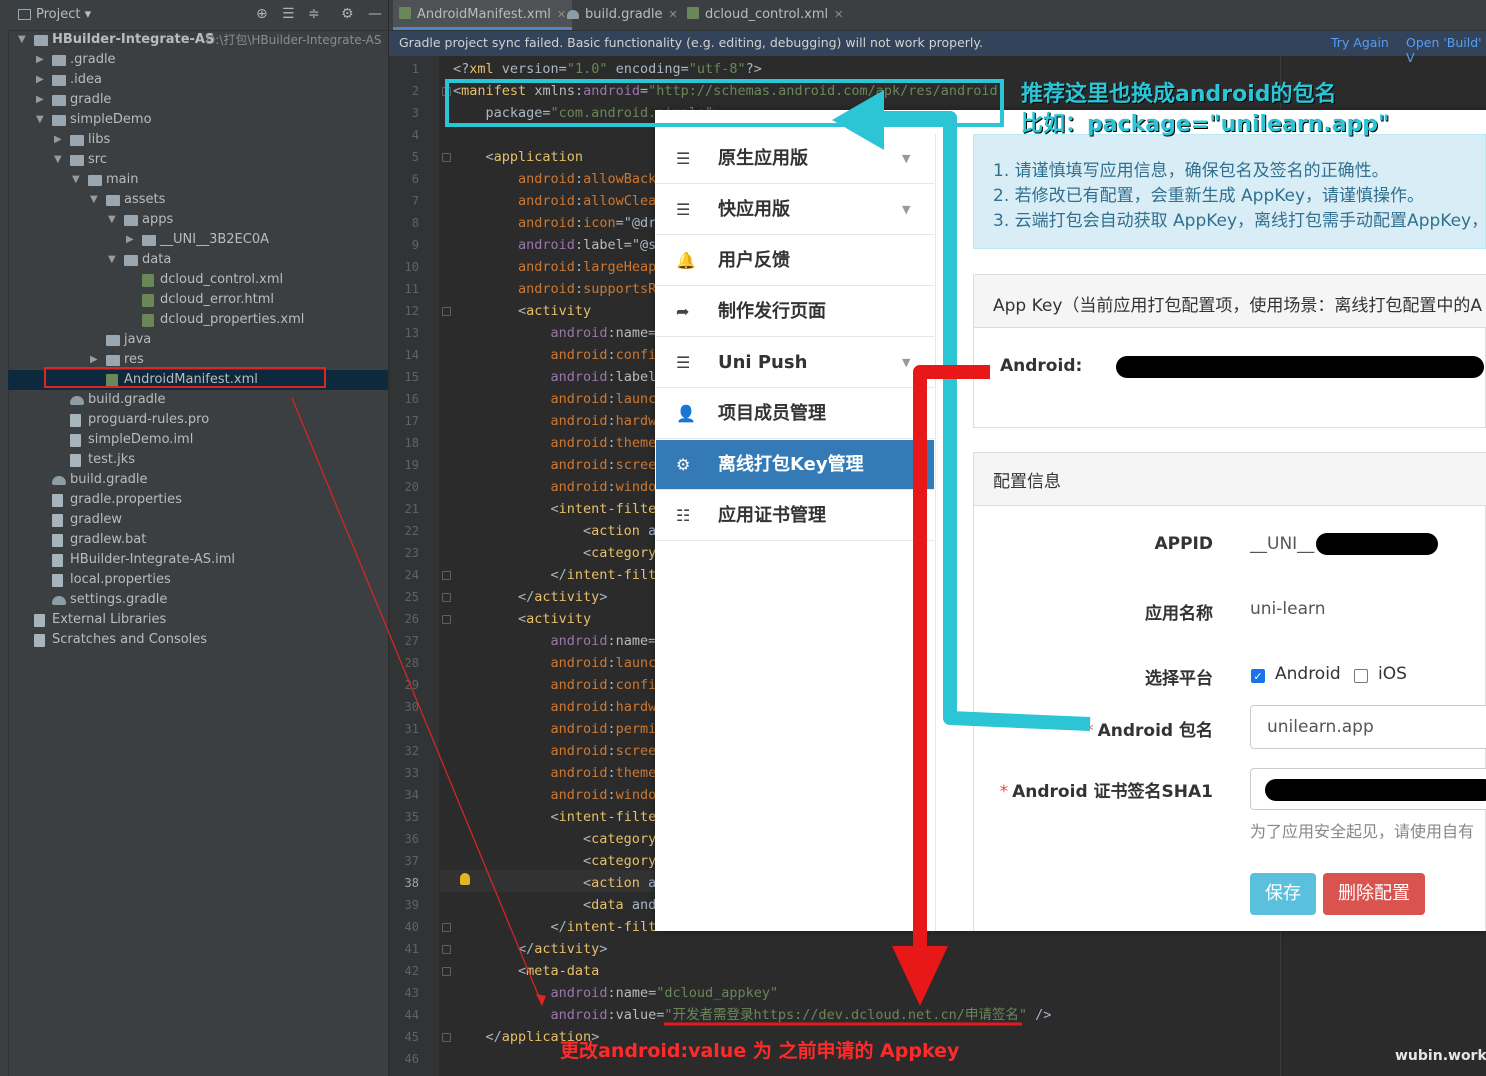 This screenshot has height=1076, width=1486. What do you see at coordinates (1205, 124) in the screenshot?
I see `annotation-cyan-line2: 比如：package="unilearn.app"` at bounding box center [1205, 124].